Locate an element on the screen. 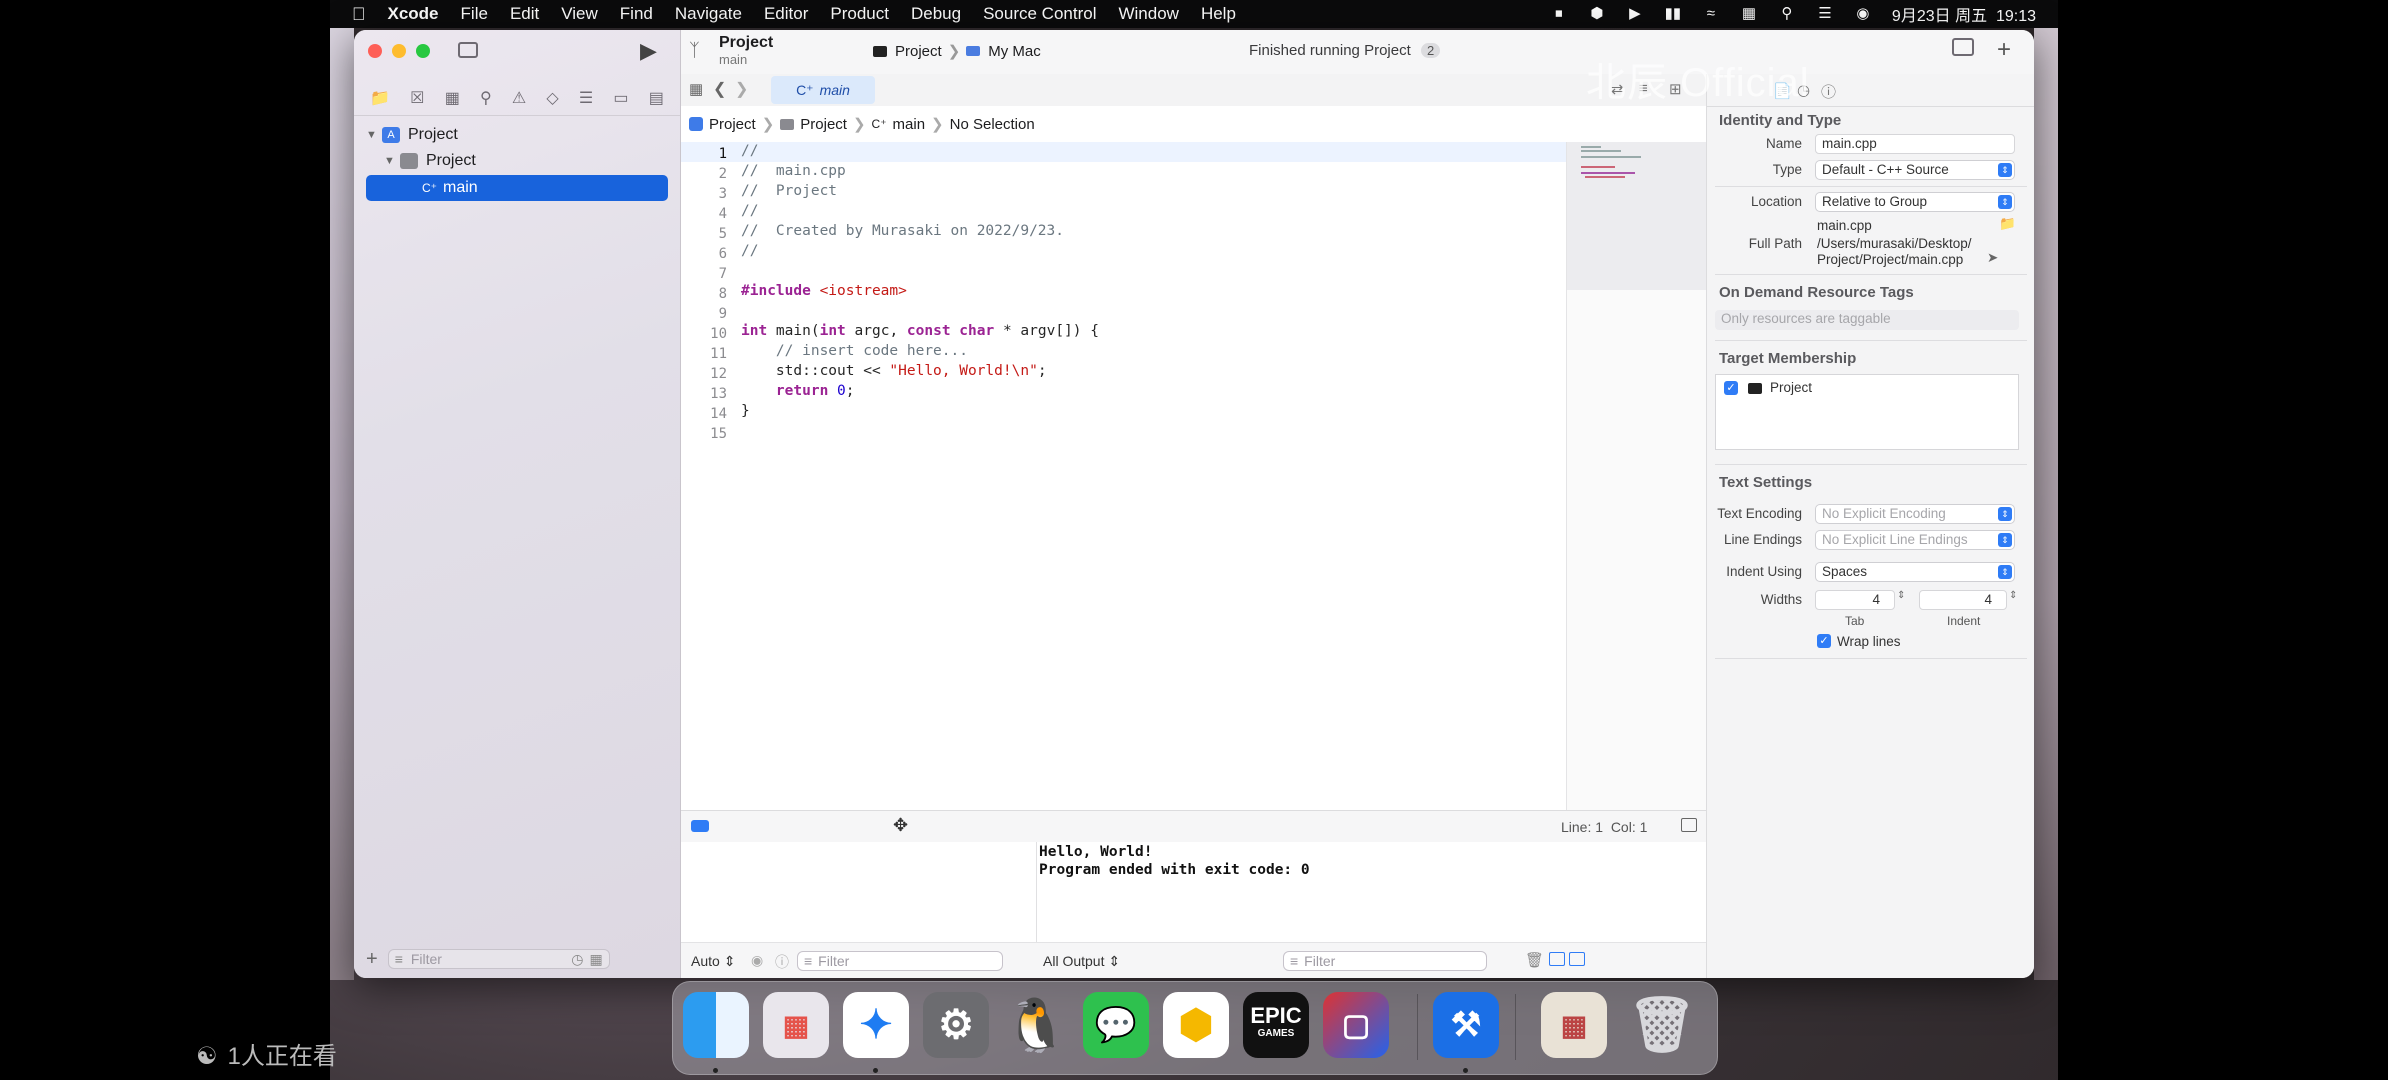 The height and width of the screenshot is (1080, 2388). tree-row-project-root: ▼ A Project is located at coordinates (517, 135).